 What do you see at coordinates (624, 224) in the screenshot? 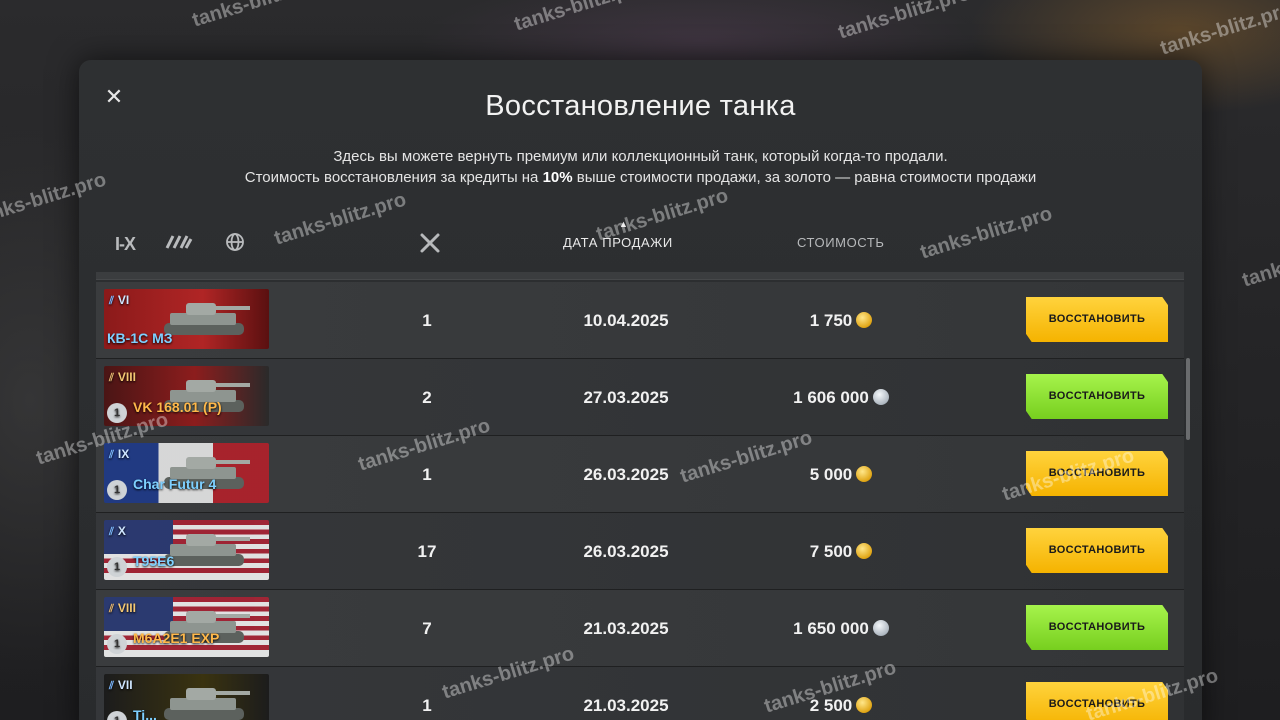
I see `sort-up-icon: ▲` at bounding box center [624, 224].